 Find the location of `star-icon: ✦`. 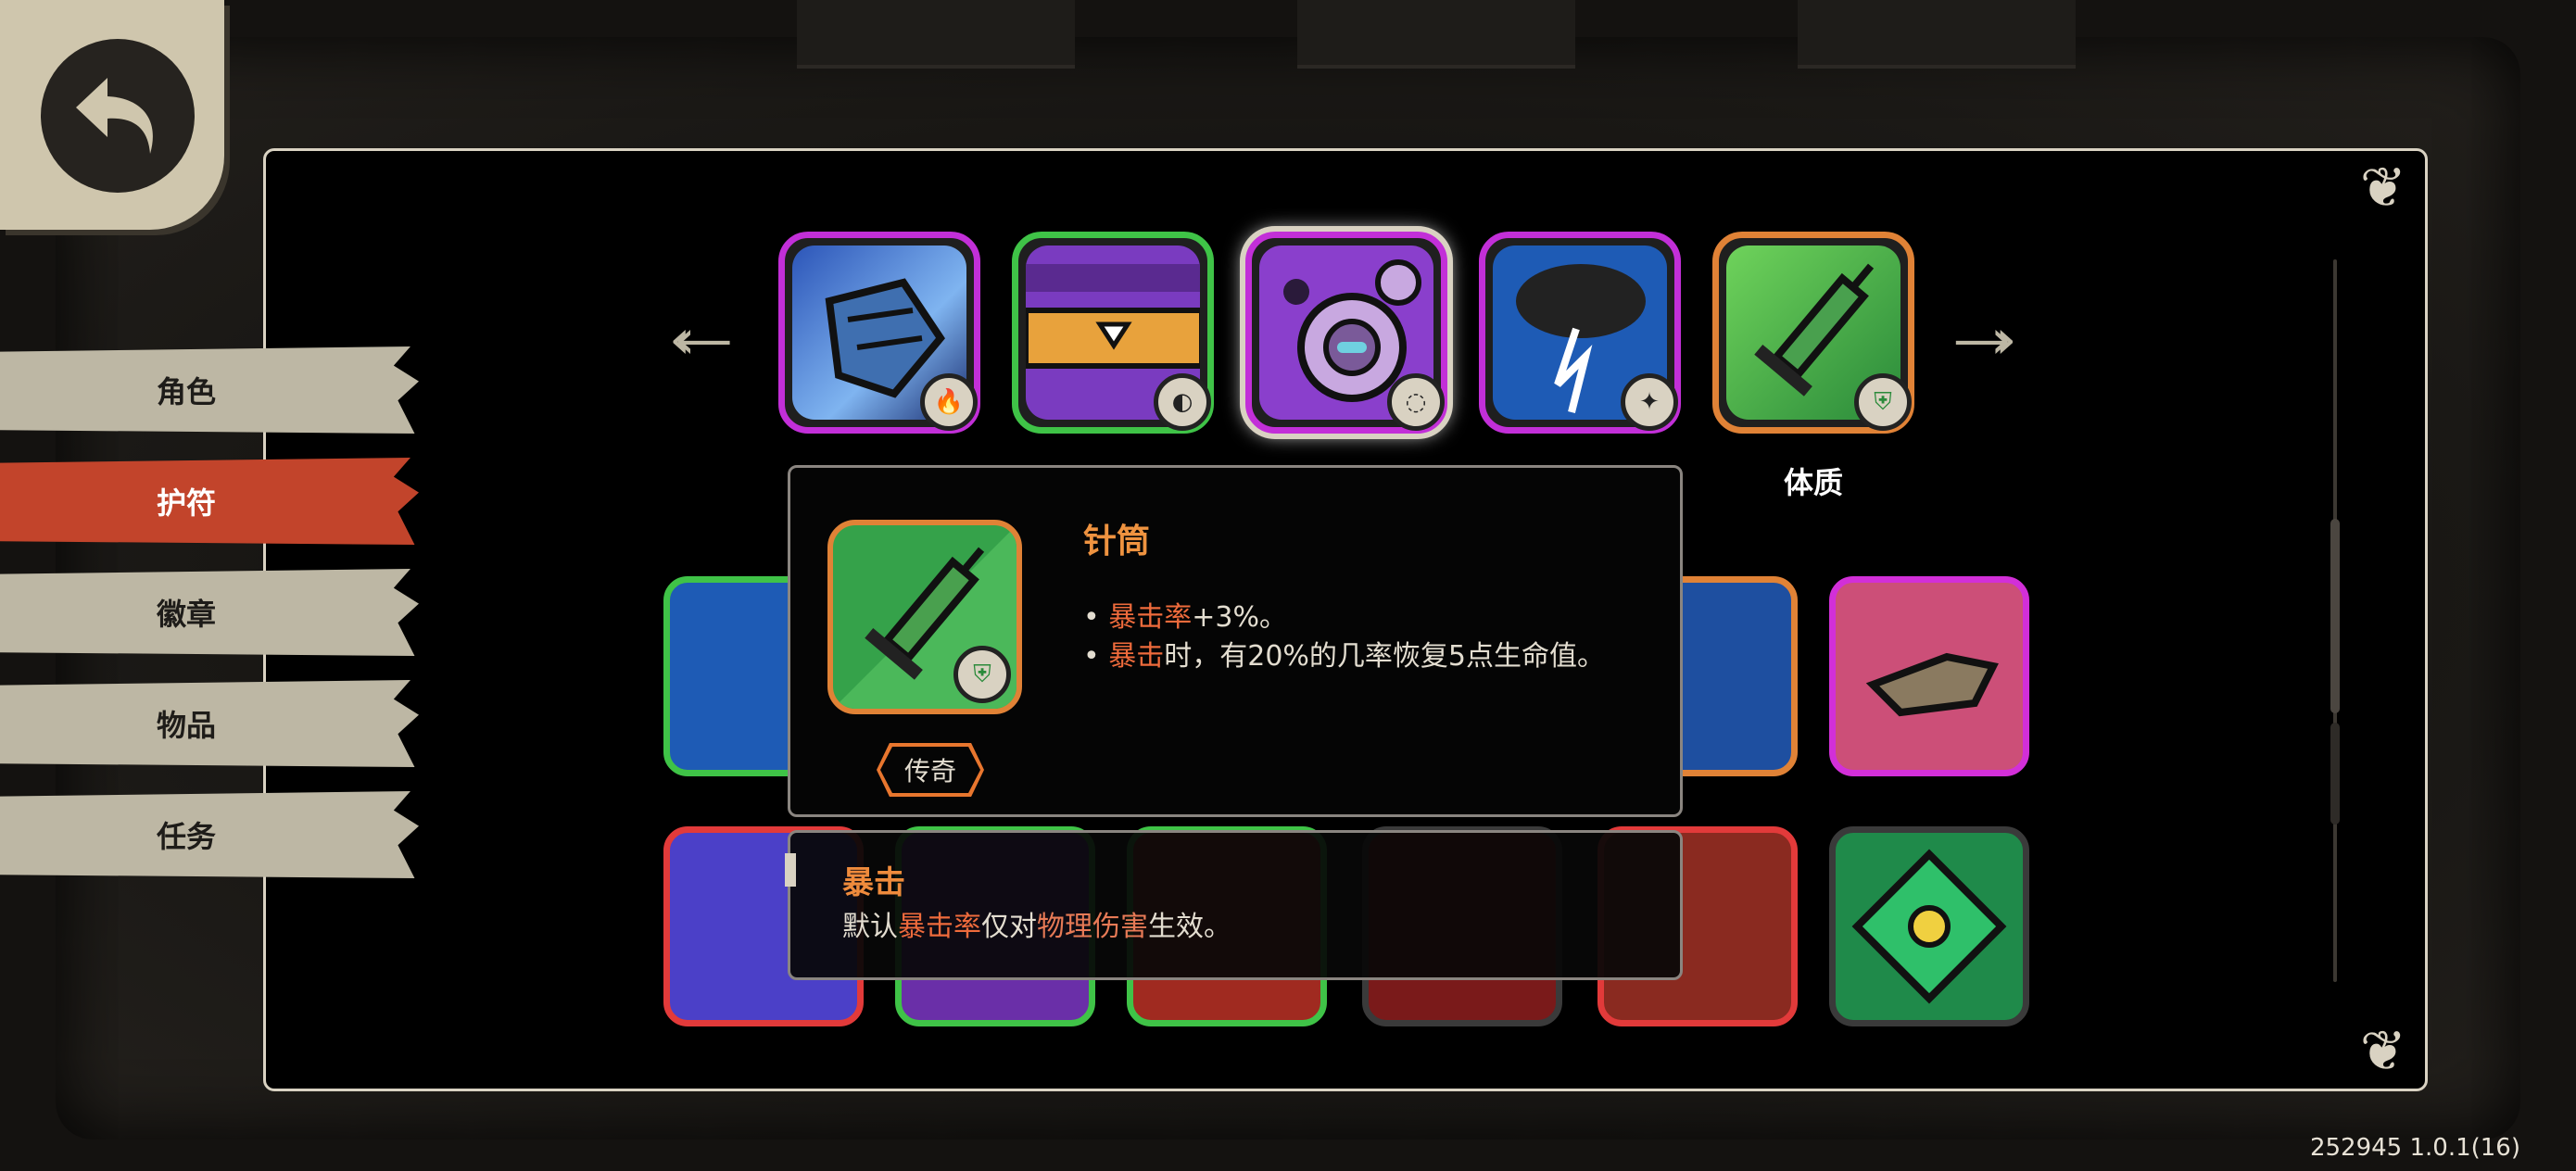

star-icon: ✦ is located at coordinates (1649, 402).